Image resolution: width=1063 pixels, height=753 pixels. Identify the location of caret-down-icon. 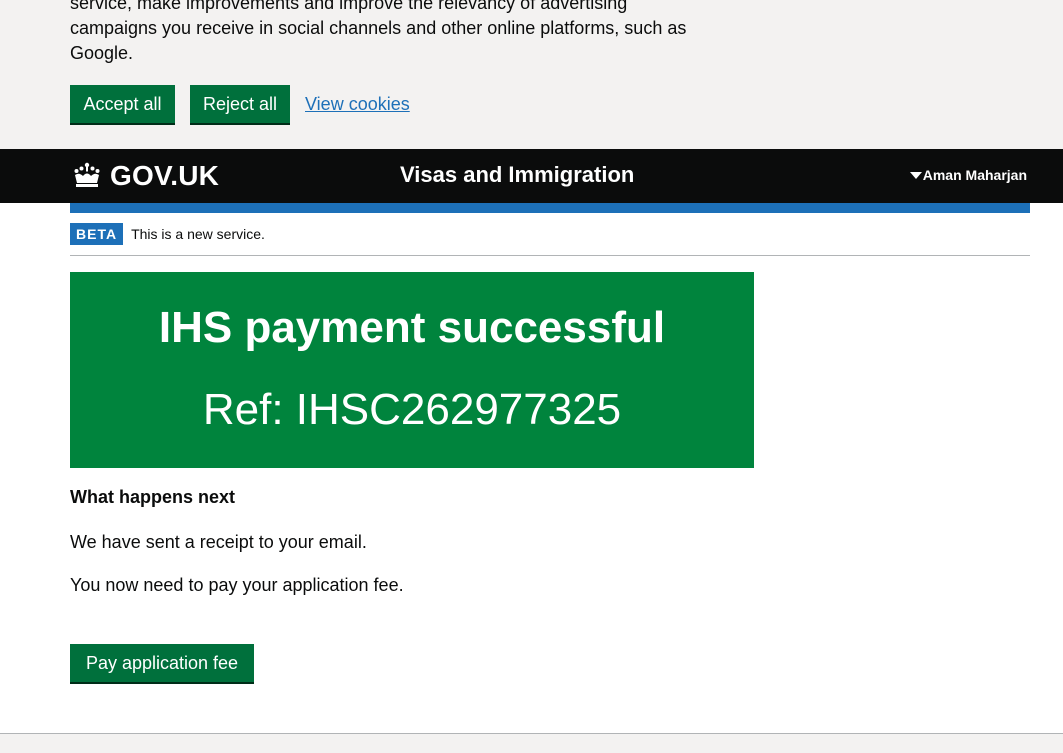
(915, 175).